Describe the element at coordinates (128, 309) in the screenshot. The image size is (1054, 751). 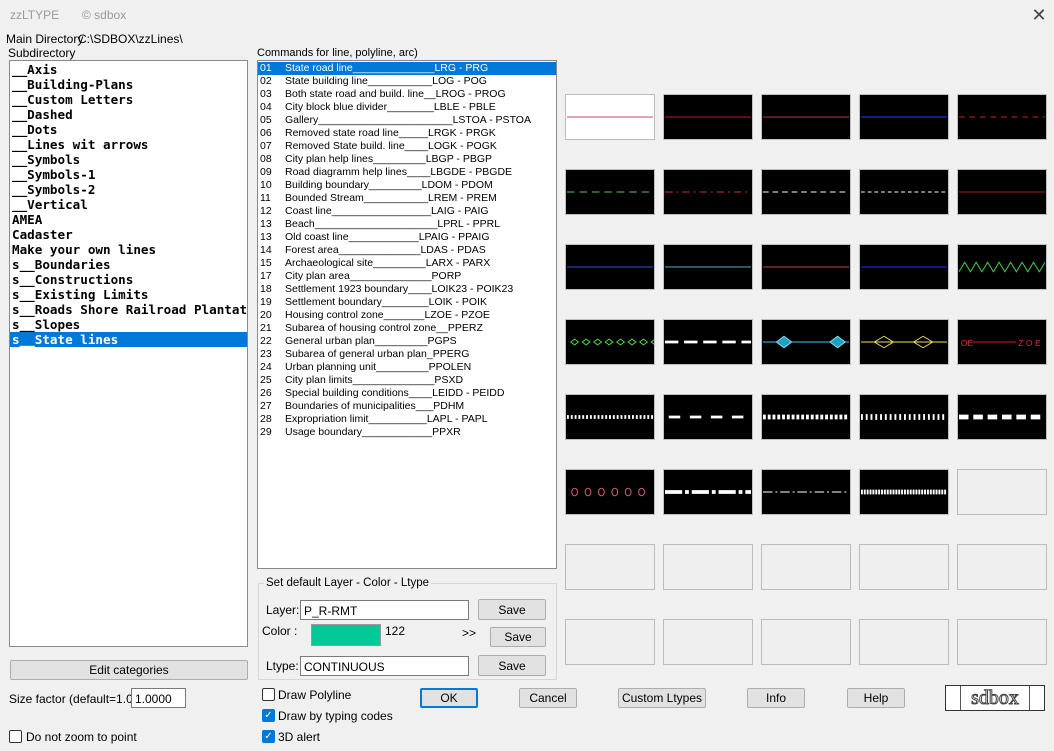
I see `subdirectory-item: s__Roads Shore Railroad Plantati` at that location.